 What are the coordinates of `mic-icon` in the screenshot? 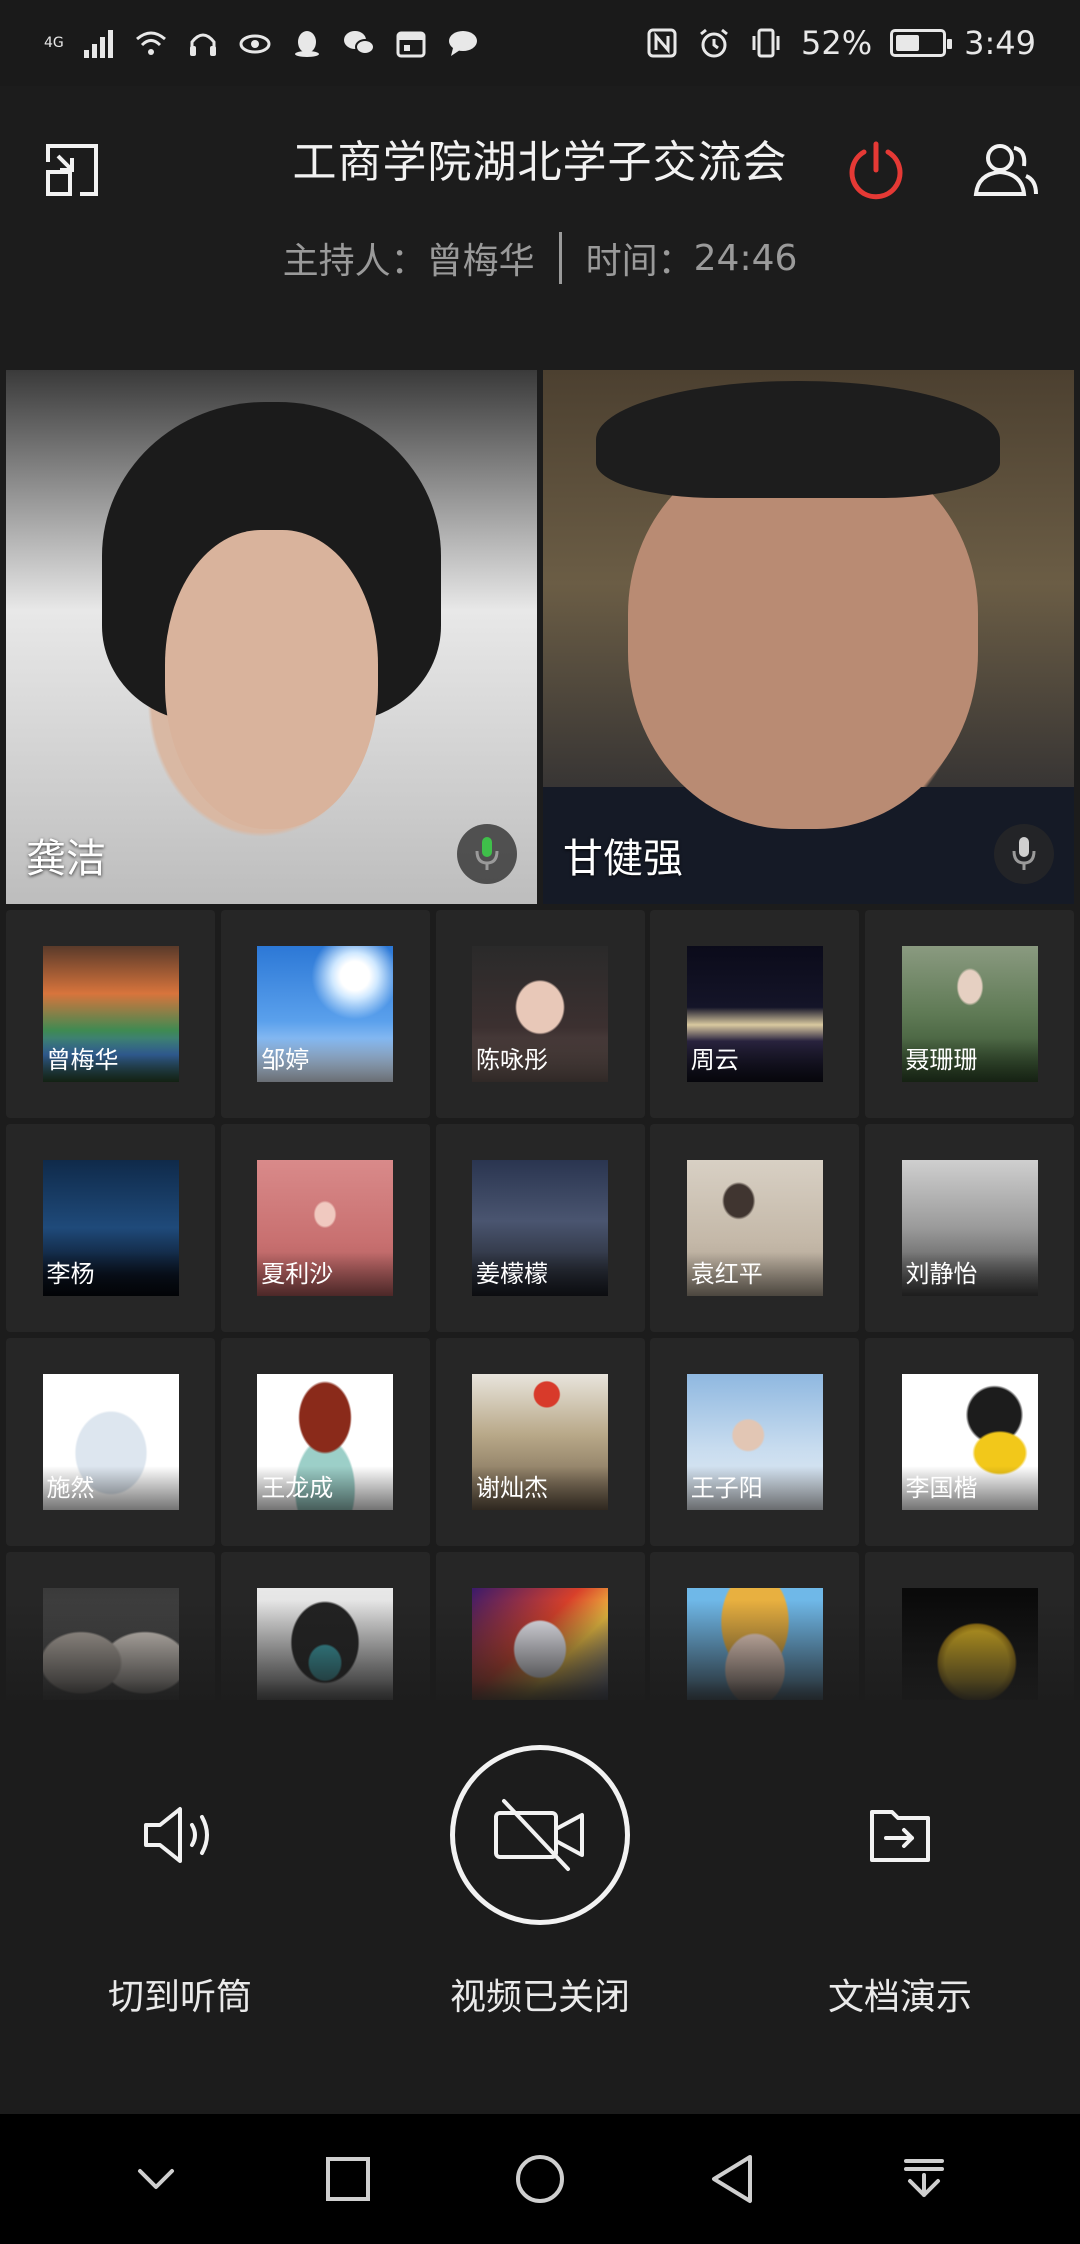 It's located at (1024, 854).